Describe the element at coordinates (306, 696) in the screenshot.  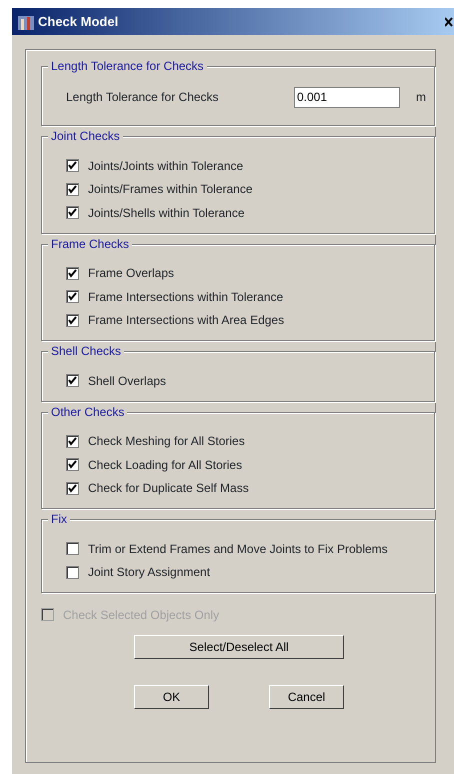
I see `cancel-button: Cancel` at that location.